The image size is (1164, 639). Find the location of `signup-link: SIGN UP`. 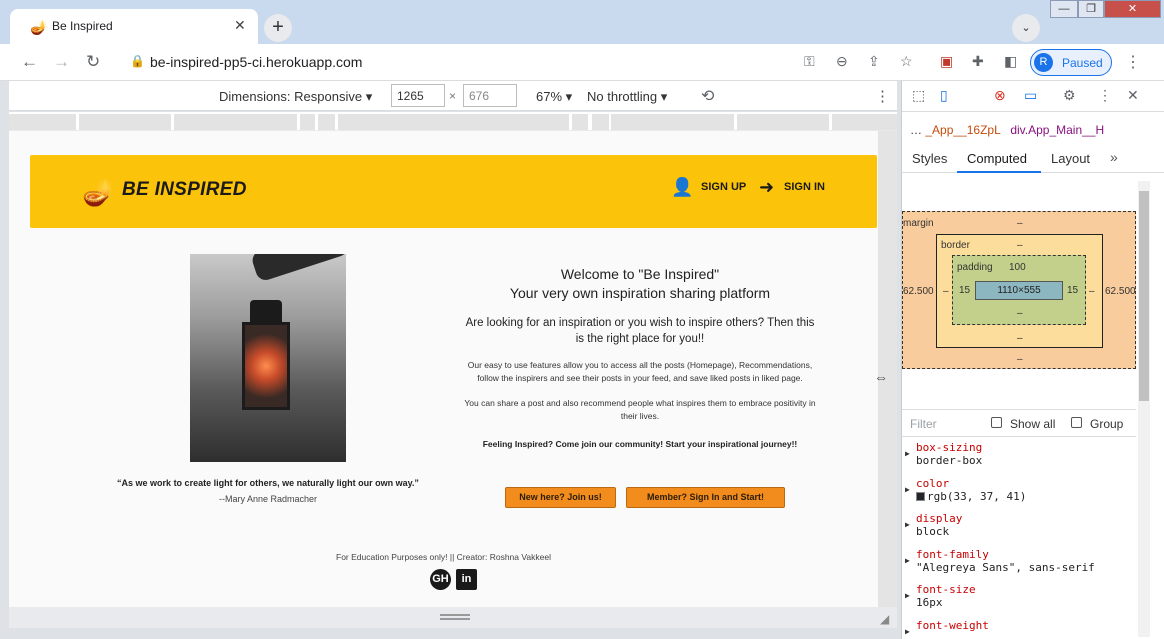

signup-link: SIGN UP is located at coordinates (723, 187).